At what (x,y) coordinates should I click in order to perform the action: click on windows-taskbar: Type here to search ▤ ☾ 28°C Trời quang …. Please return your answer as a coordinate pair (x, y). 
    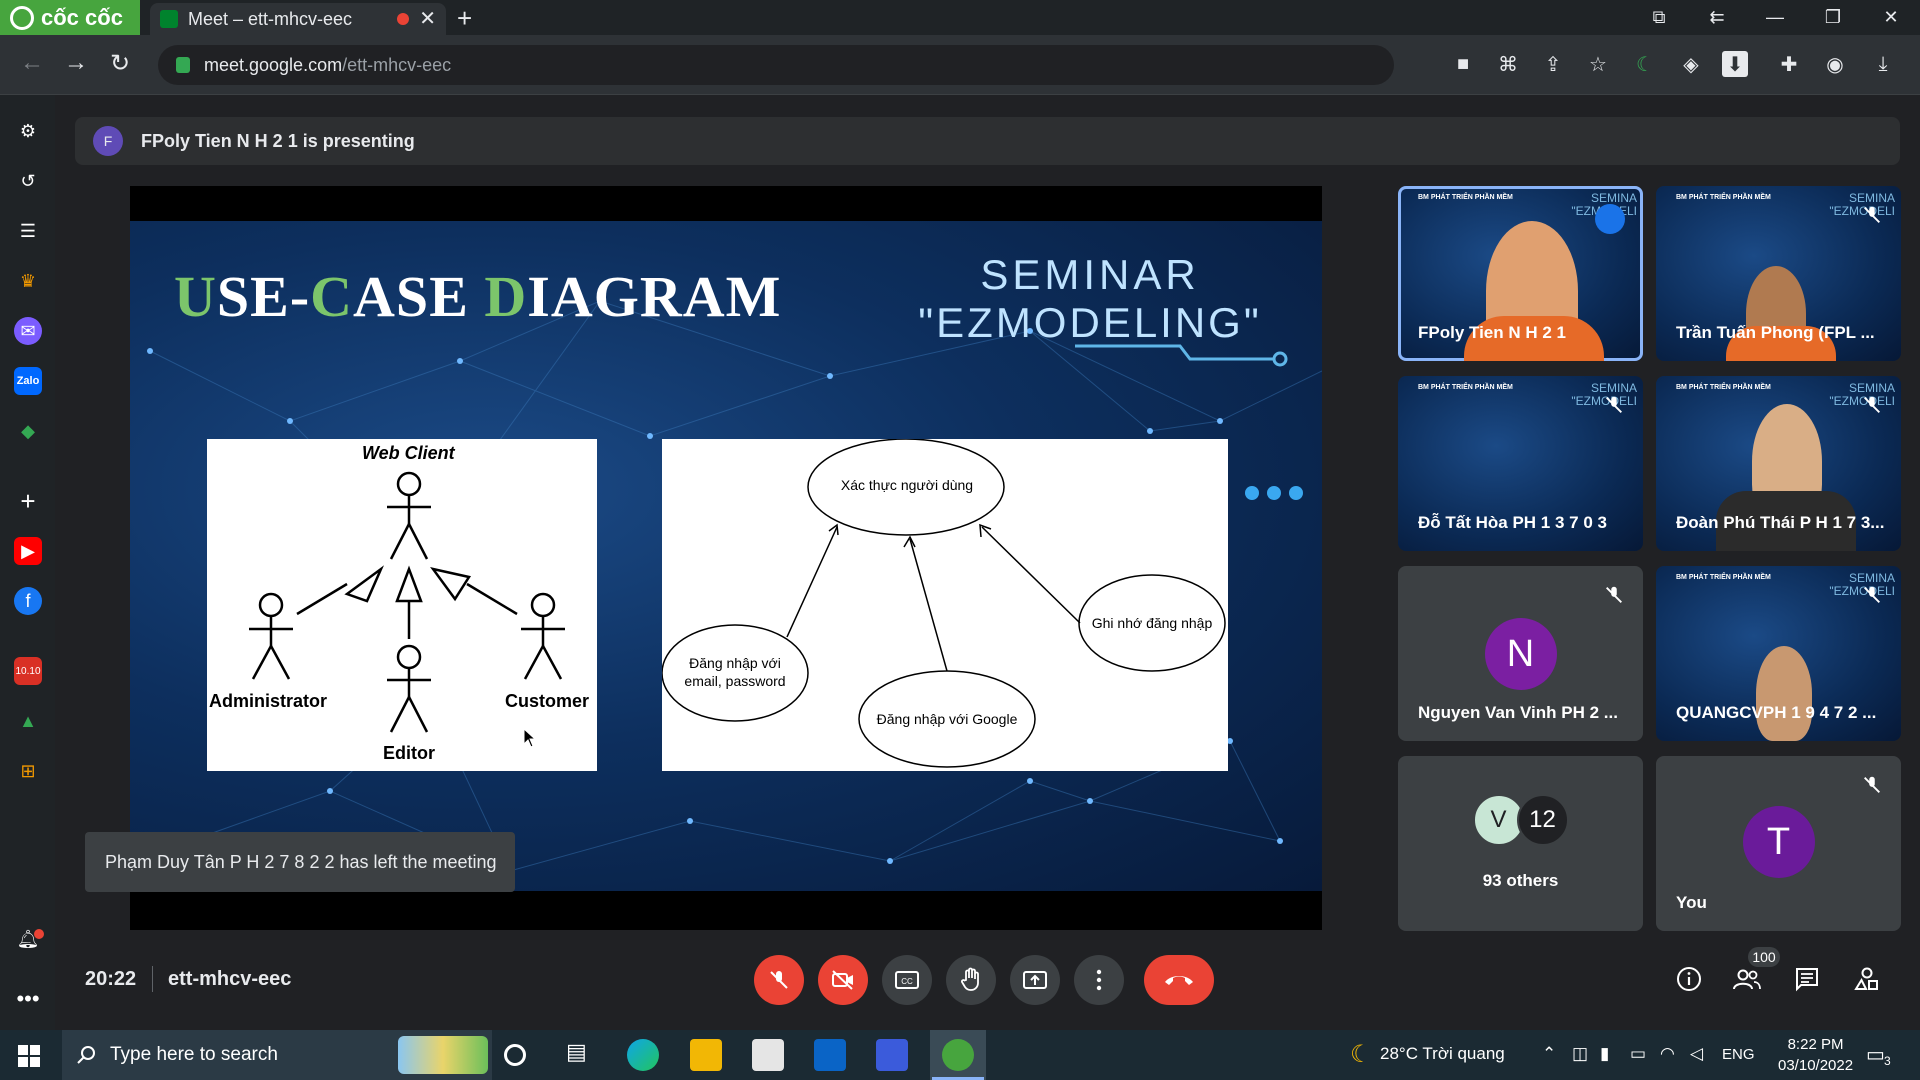
    Looking at the image, I should click on (960, 1055).